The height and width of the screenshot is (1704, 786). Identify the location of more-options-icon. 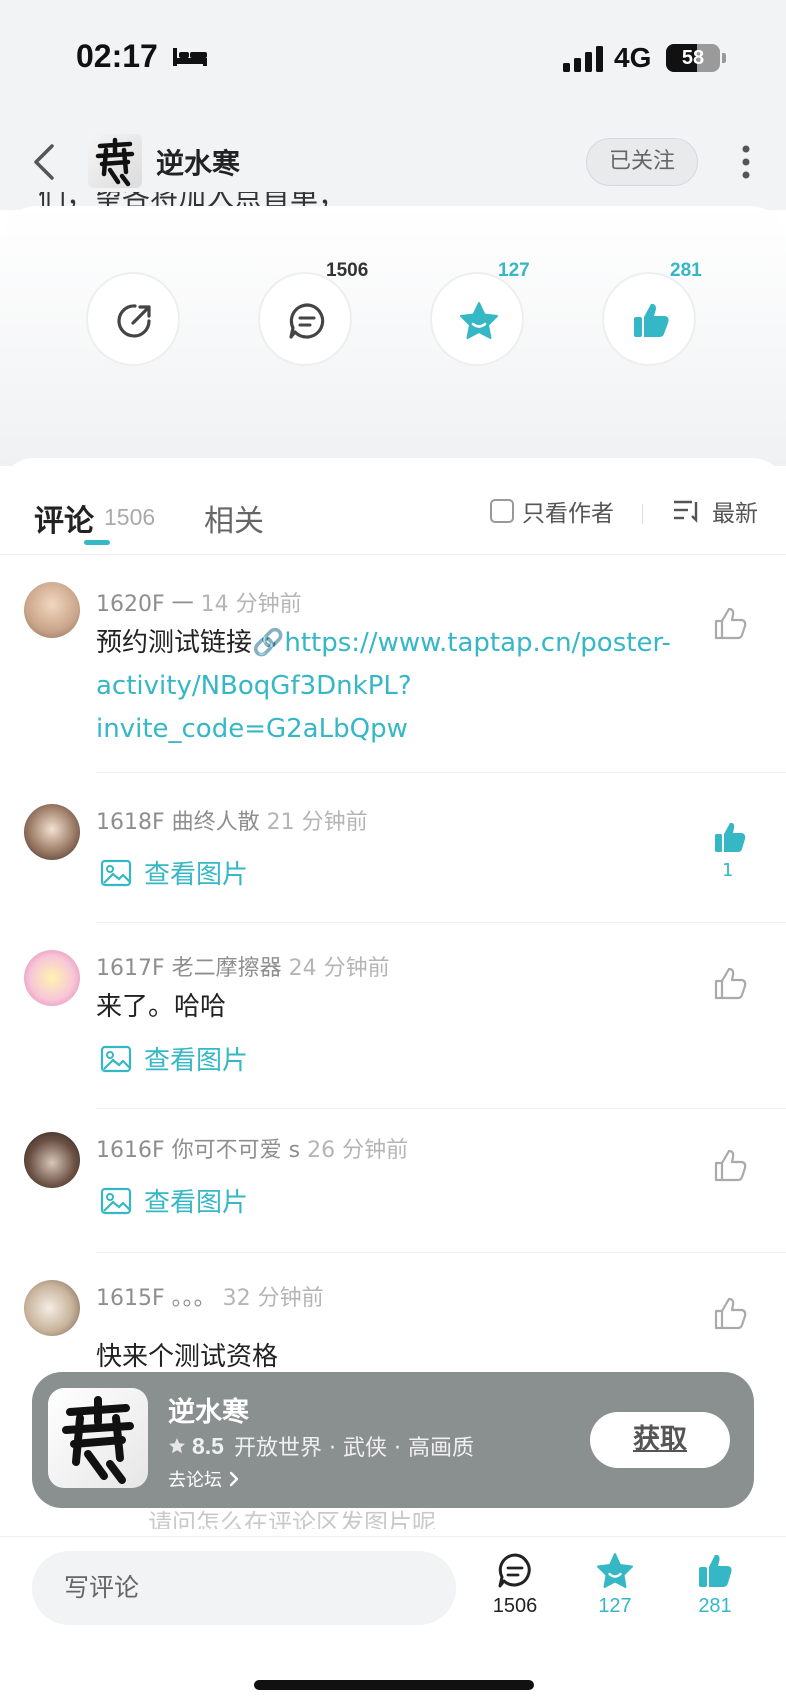
(746, 162).